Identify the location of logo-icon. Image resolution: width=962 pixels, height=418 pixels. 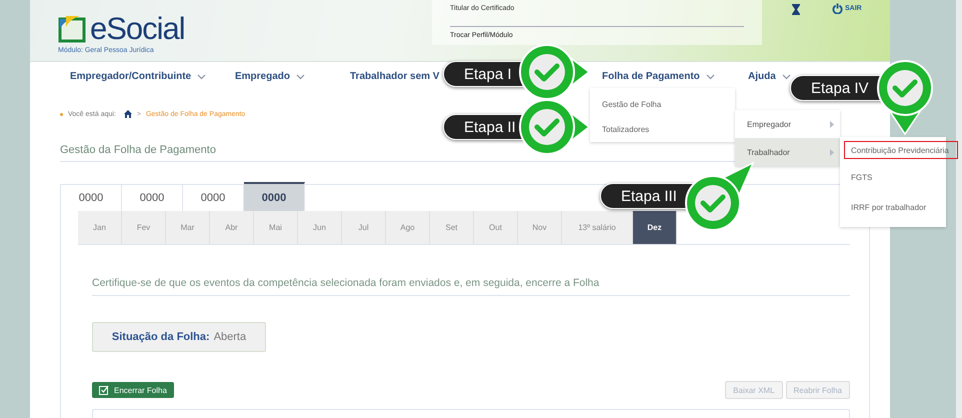
(73, 29).